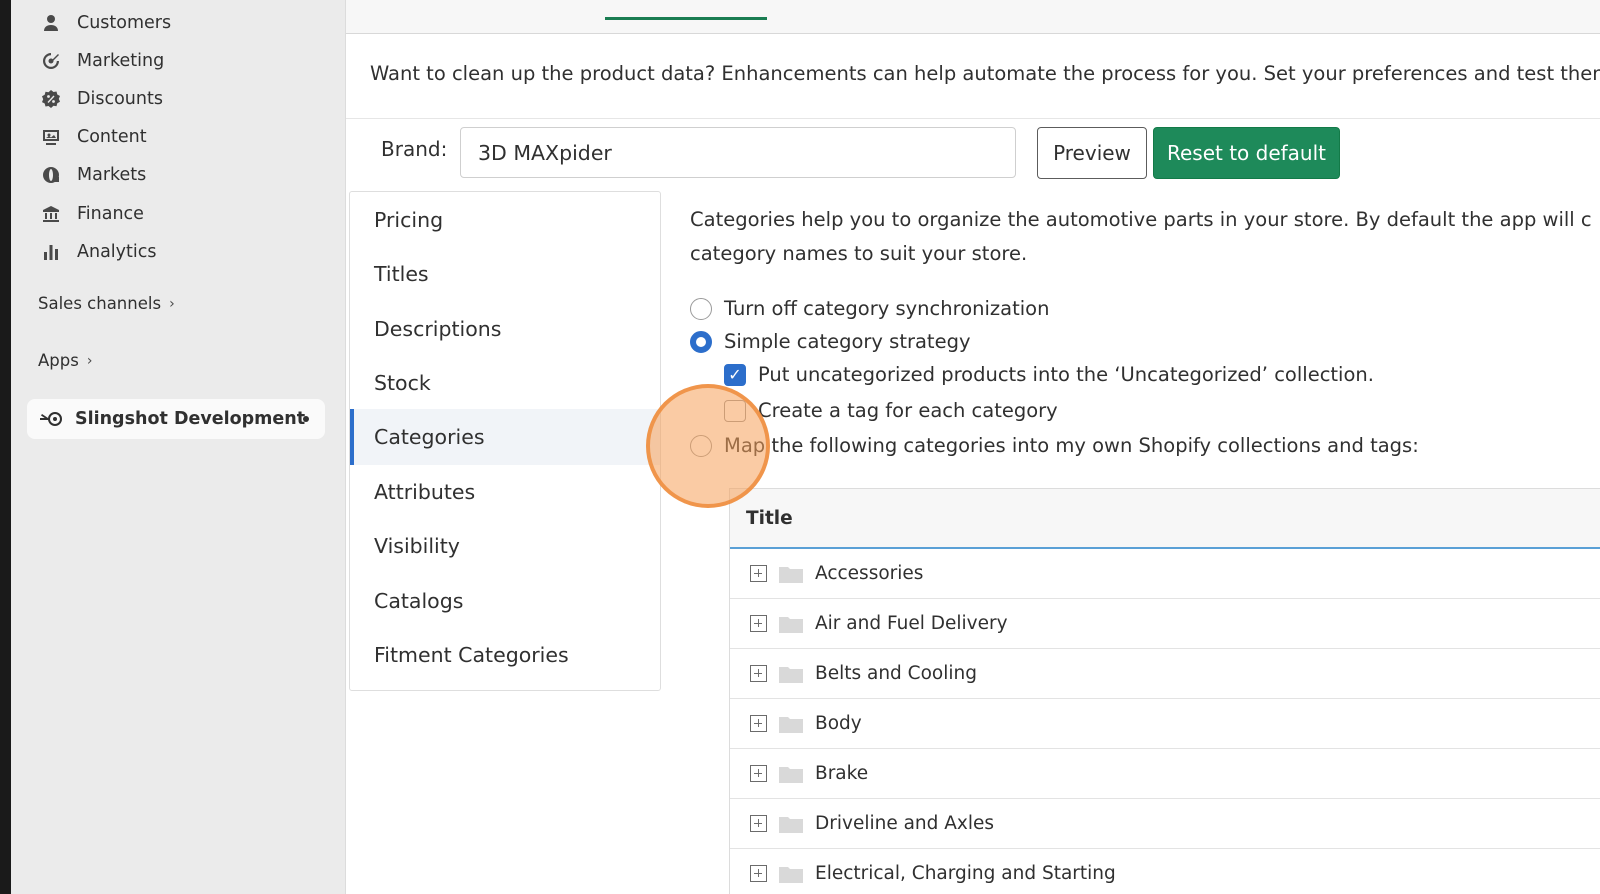 The width and height of the screenshot is (1600, 894). Describe the element at coordinates (505, 220) in the screenshot. I see `menu-item-pricing: Pricing` at that location.